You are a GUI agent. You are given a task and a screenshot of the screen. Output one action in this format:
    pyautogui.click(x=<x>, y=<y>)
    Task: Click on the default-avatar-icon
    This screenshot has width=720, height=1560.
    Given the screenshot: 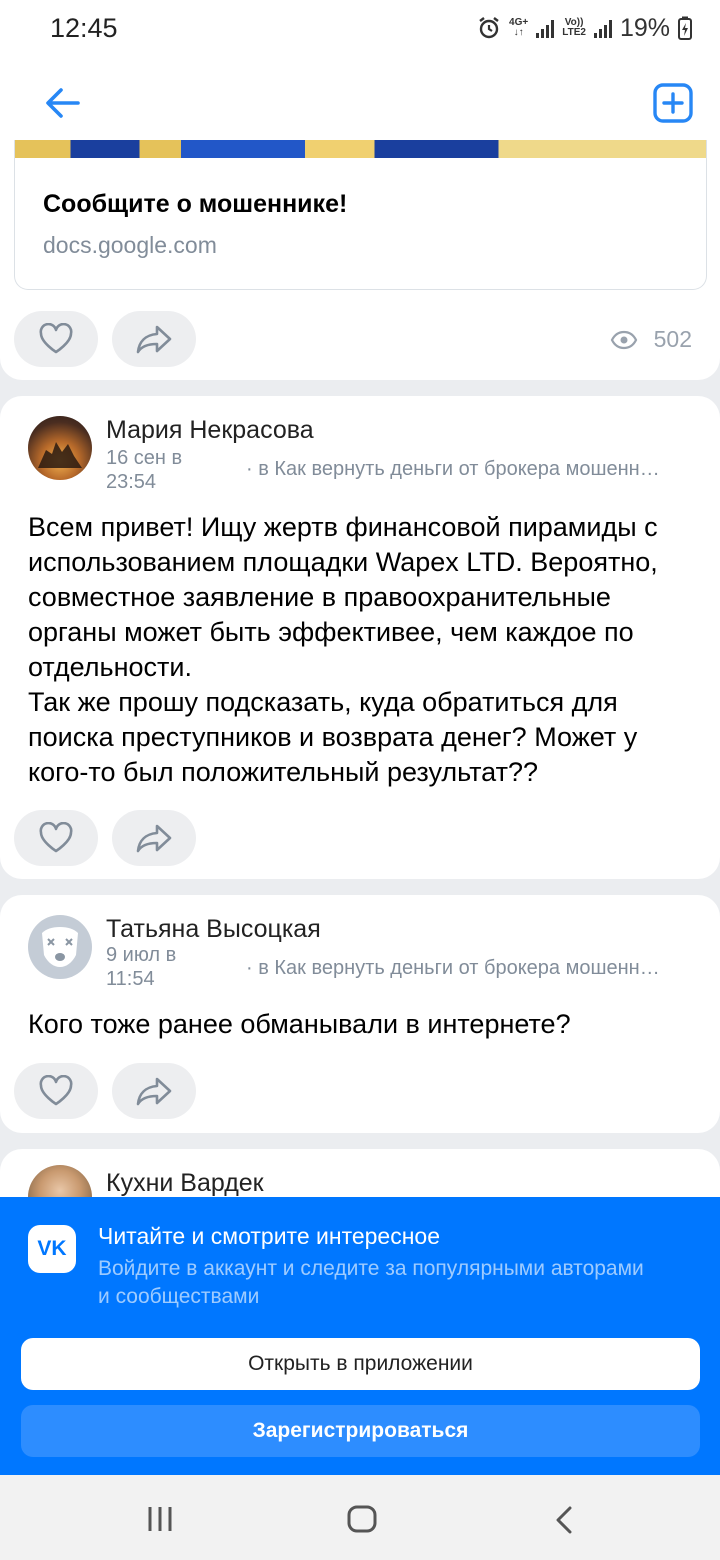 What is the action you would take?
    pyautogui.click(x=60, y=947)
    